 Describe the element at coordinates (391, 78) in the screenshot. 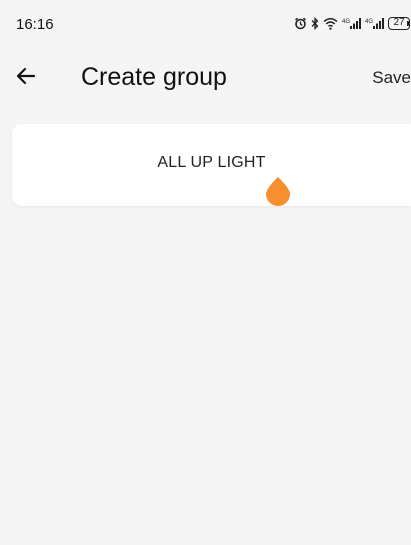

I see `save-button: Save` at that location.